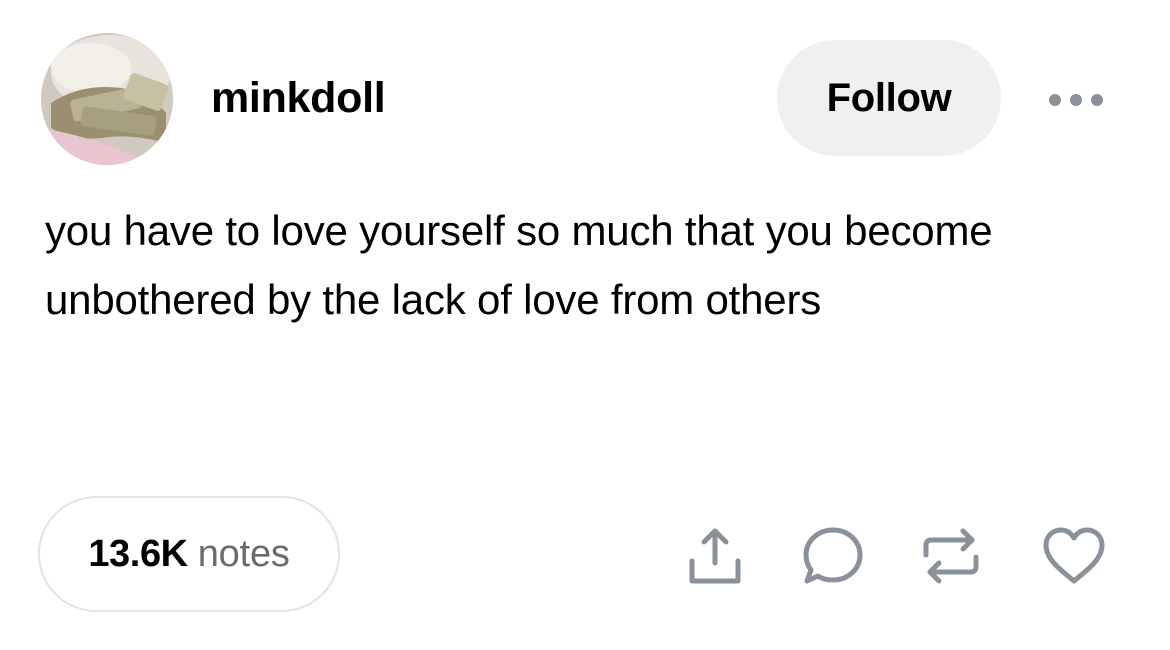 Image resolution: width=1170 pixels, height=650 pixels. I want to click on reply-button, so click(833, 556).